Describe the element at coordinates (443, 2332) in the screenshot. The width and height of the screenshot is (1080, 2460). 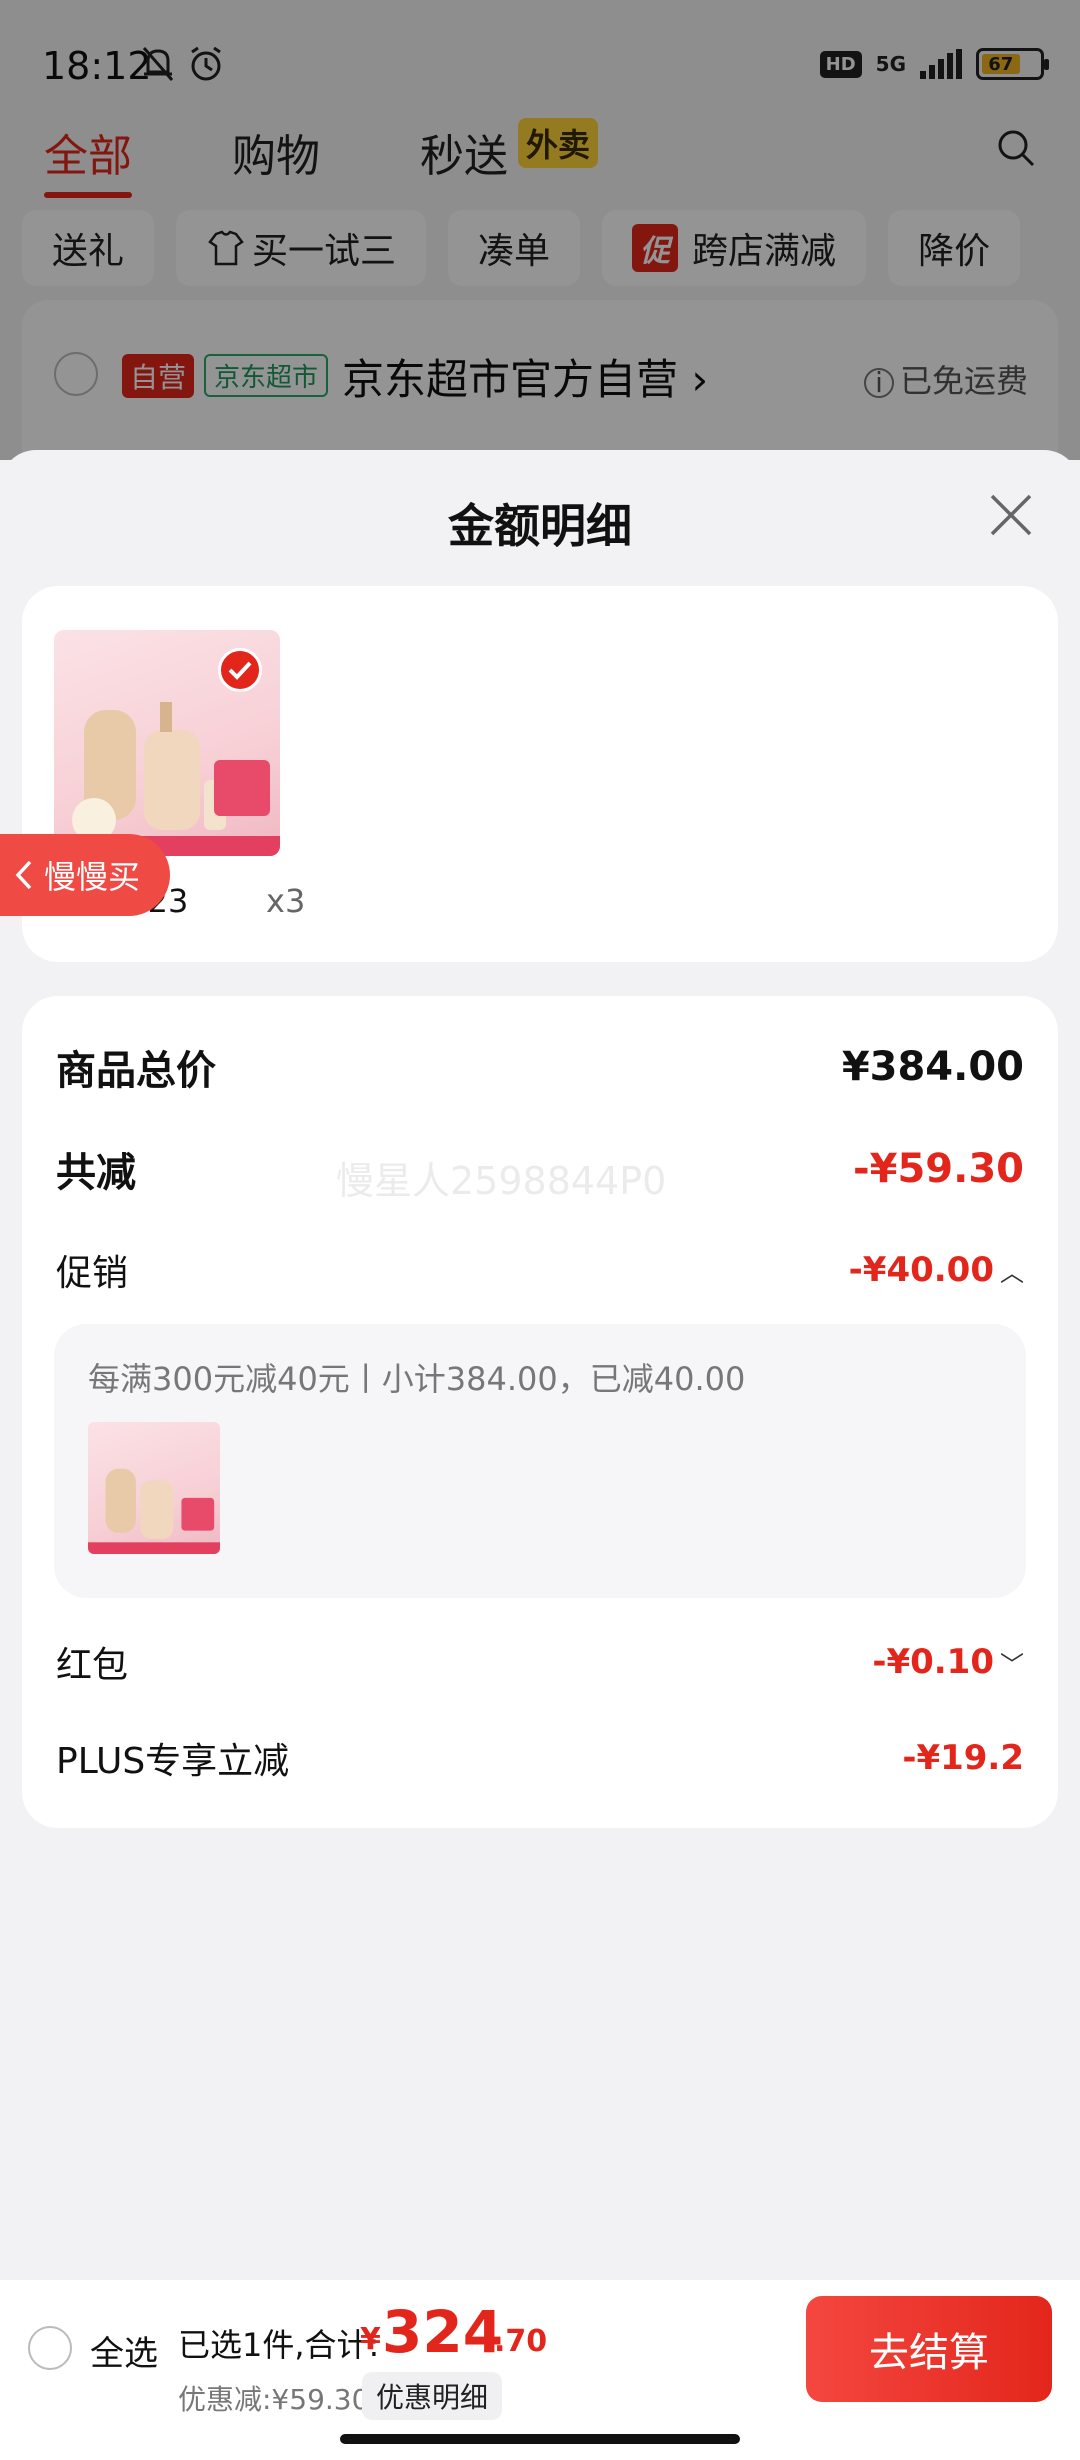
I see `total-integer: 324` at that location.